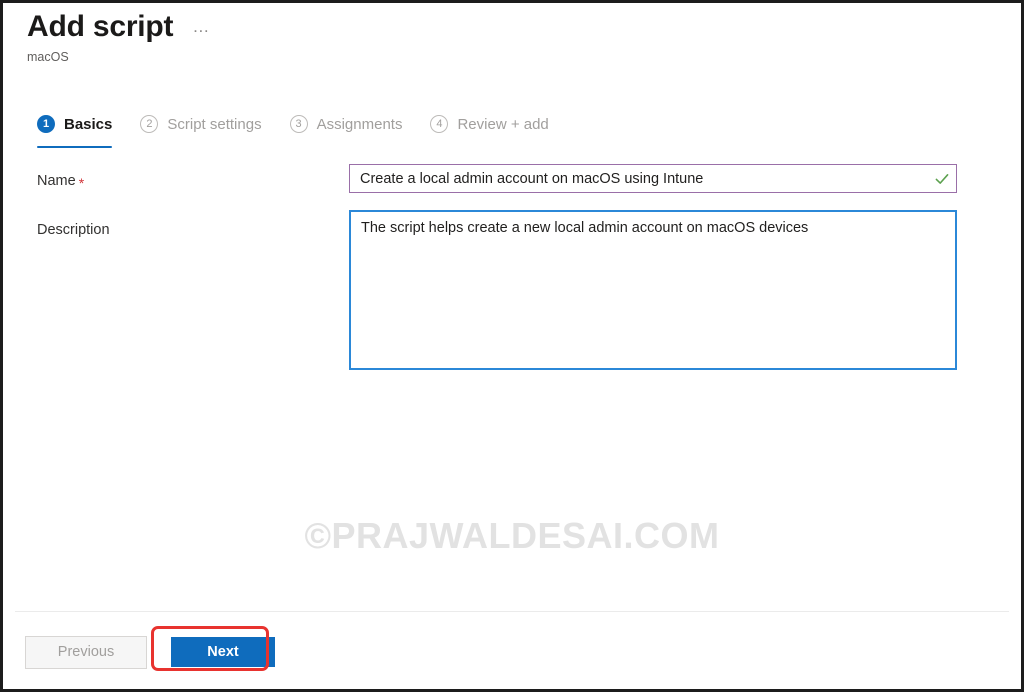 The image size is (1024, 692). Describe the element at coordinates (359, 124) in the screenshot. I see `tab-assignments-label: Assignments` at that location.